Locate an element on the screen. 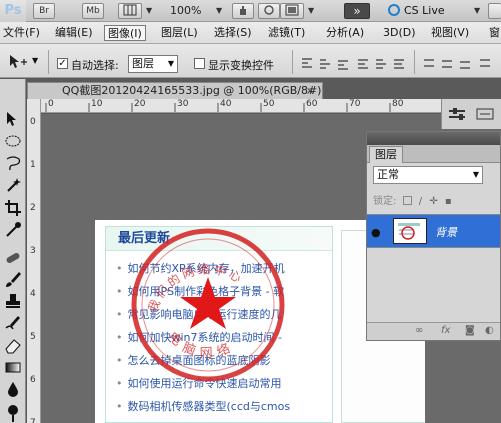  ruler-label: 0 is located at coordinates (51, 104).